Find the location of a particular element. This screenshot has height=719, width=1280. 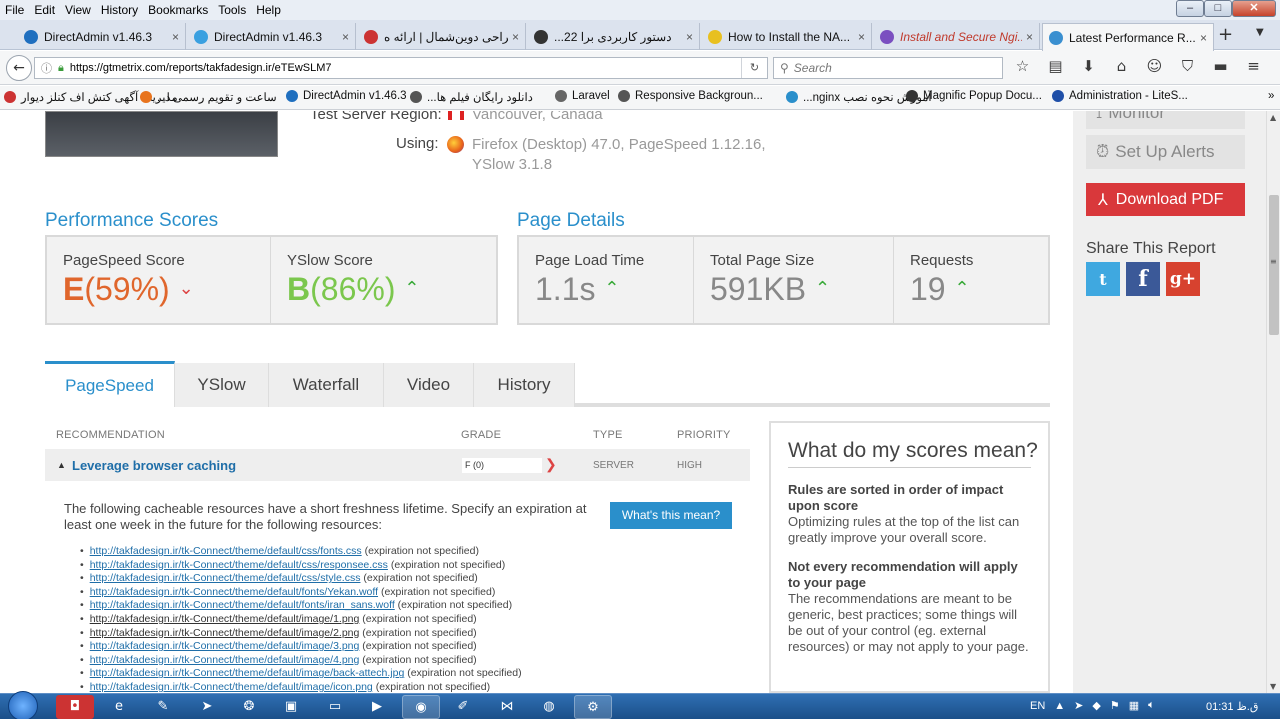

twitter-share-button: t is located at coordinates (1103, 279).